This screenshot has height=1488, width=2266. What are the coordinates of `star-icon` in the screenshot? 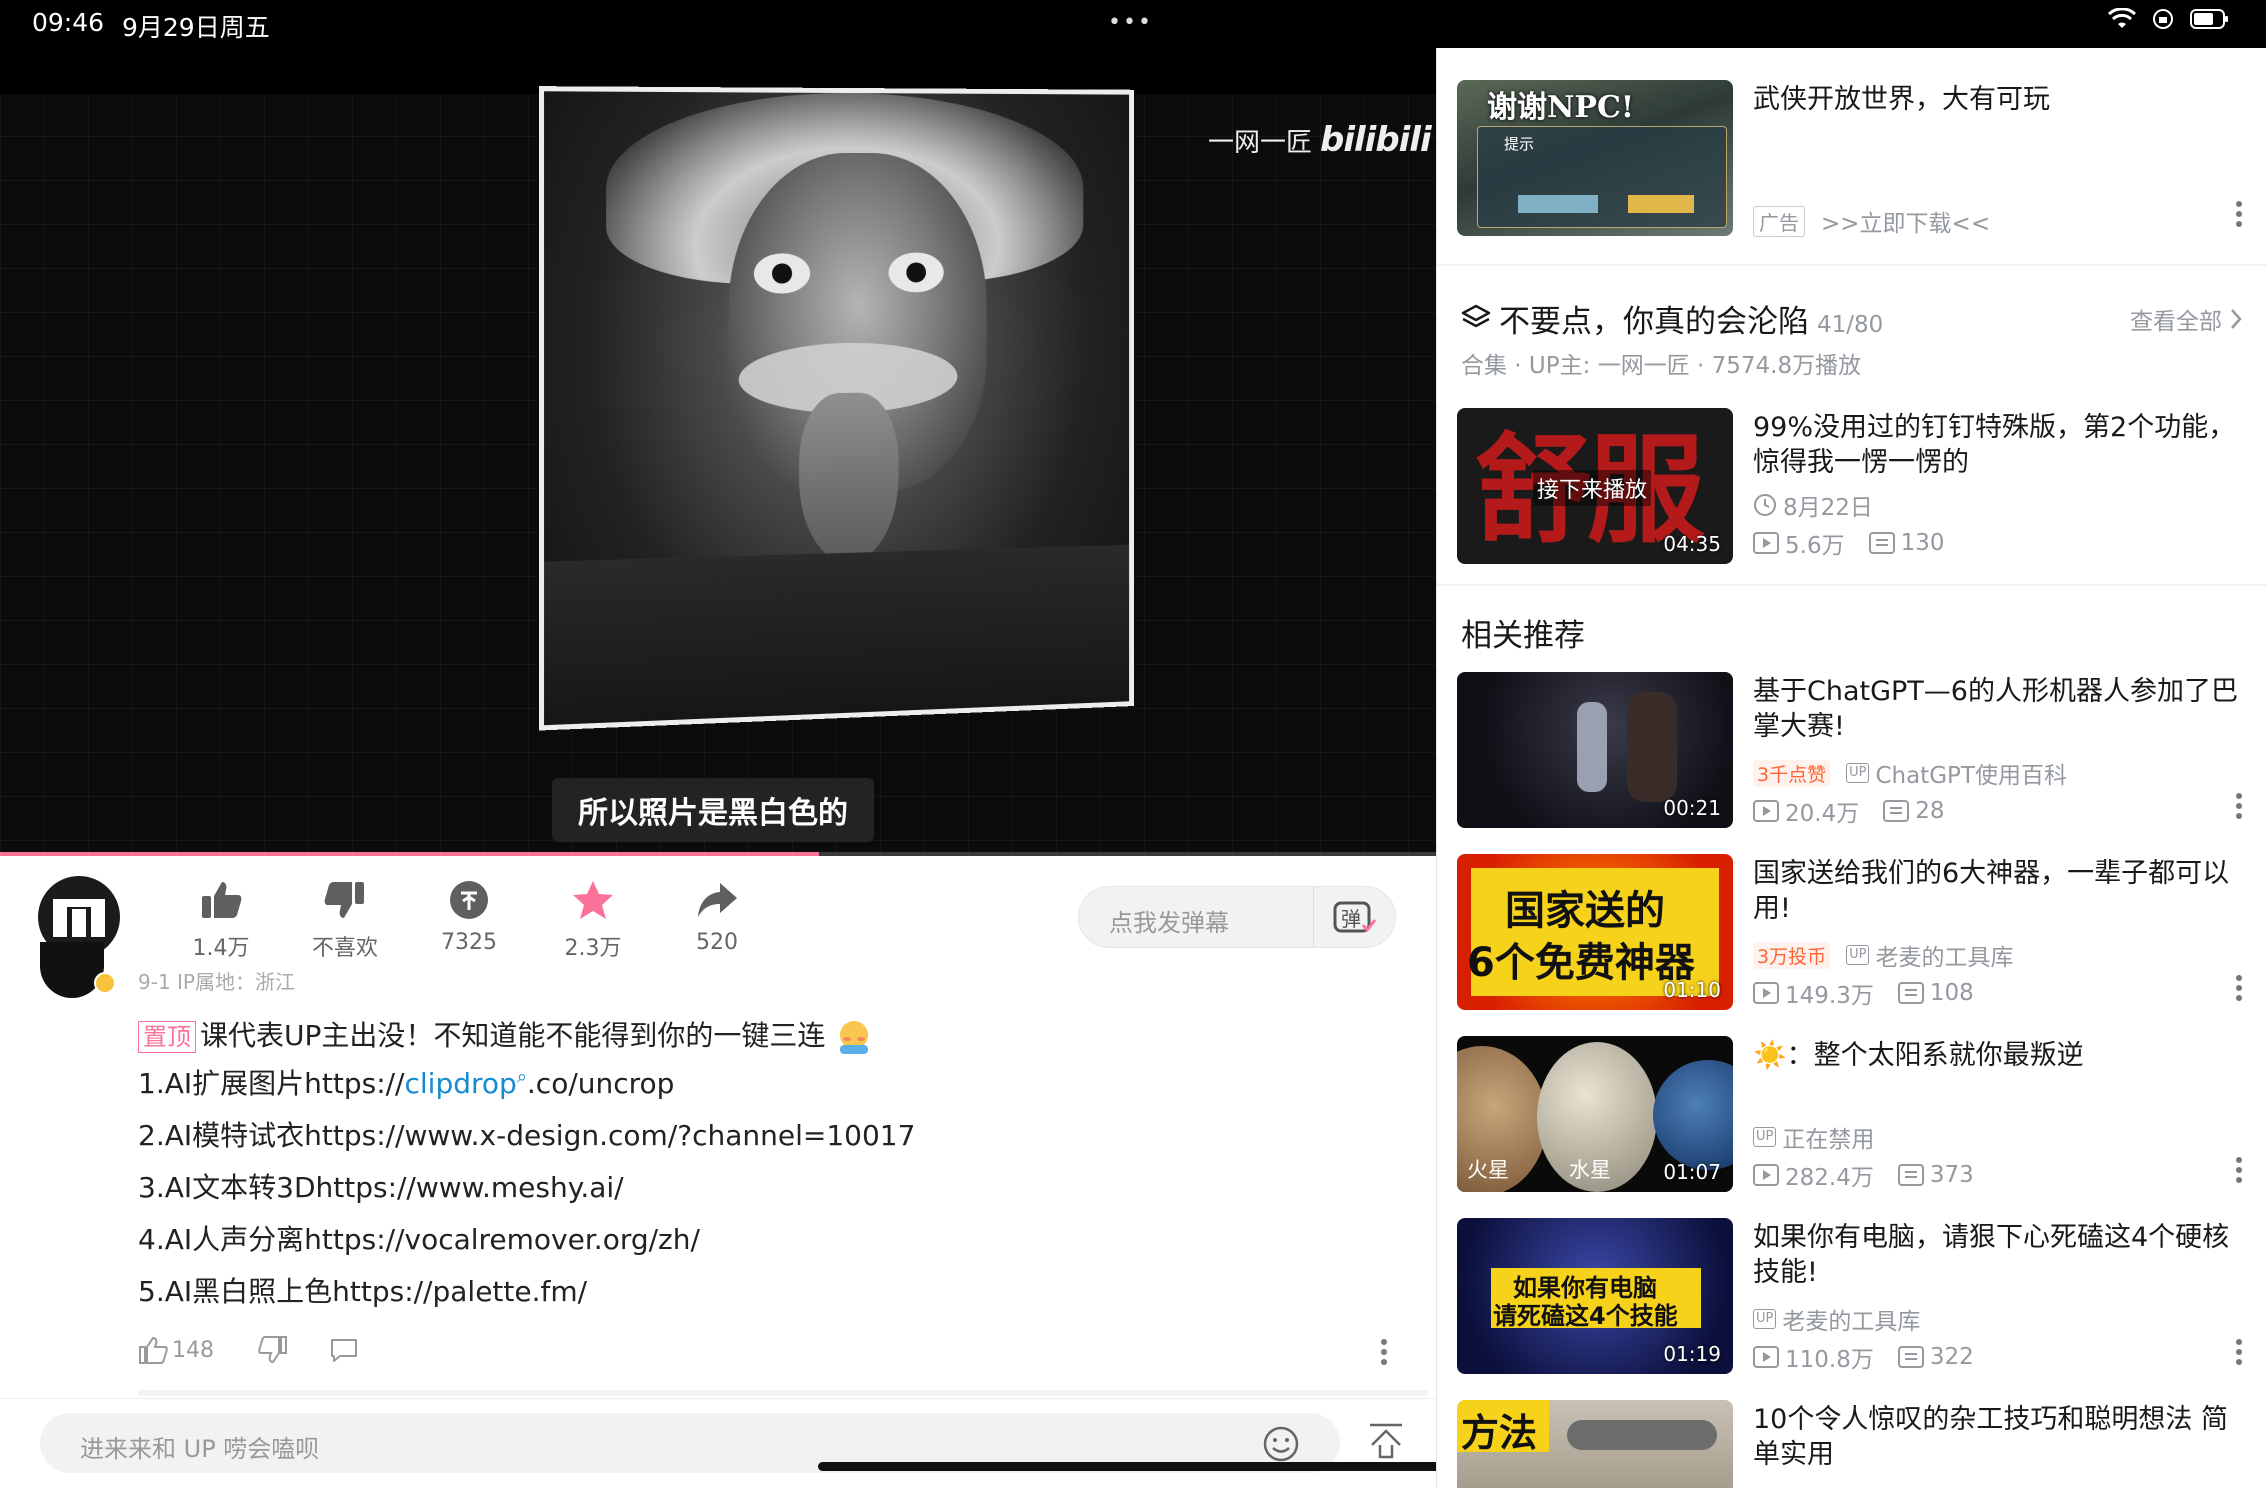 It's located at (593, 900).